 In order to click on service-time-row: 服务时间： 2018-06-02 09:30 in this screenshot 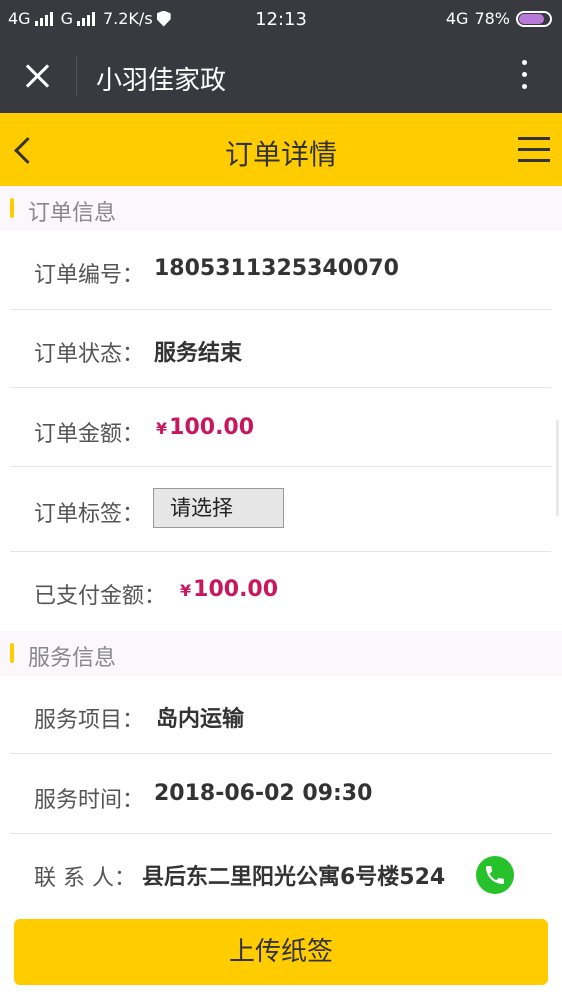, I will do `click(280, 794)`.